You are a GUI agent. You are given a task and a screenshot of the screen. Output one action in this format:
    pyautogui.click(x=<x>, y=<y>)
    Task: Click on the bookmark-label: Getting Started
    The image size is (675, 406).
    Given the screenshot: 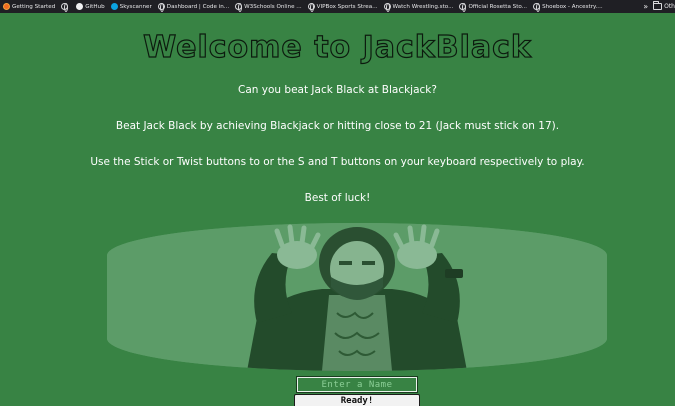 What is the action you would take?
    pyautogui.click(x=34, y=6)
    